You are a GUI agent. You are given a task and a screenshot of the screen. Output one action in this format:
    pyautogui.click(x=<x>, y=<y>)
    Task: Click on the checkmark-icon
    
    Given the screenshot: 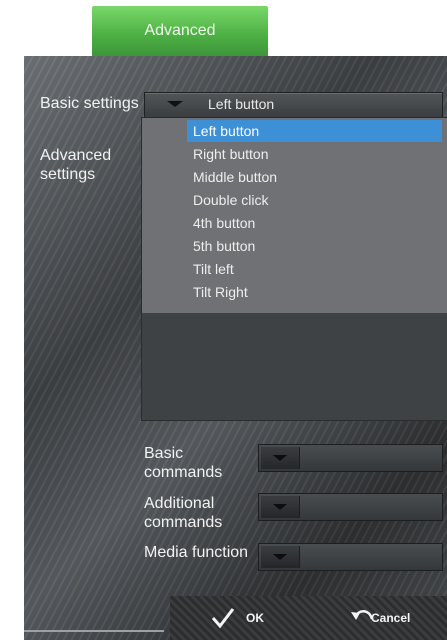 What is the action you would take?
    pyautogui.click(x=223, y=618)
    